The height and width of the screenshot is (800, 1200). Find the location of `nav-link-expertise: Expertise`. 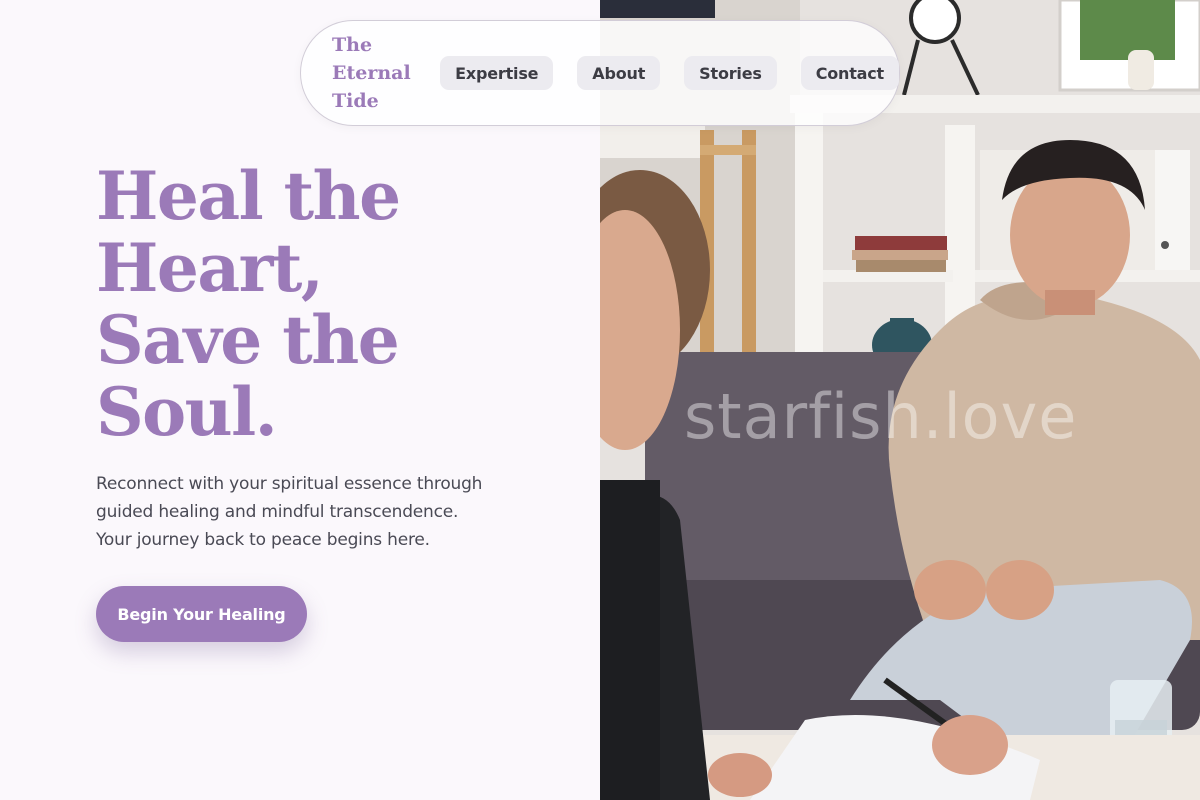

nav-link-expertise: Expertise is located at coordinates (497, 73).